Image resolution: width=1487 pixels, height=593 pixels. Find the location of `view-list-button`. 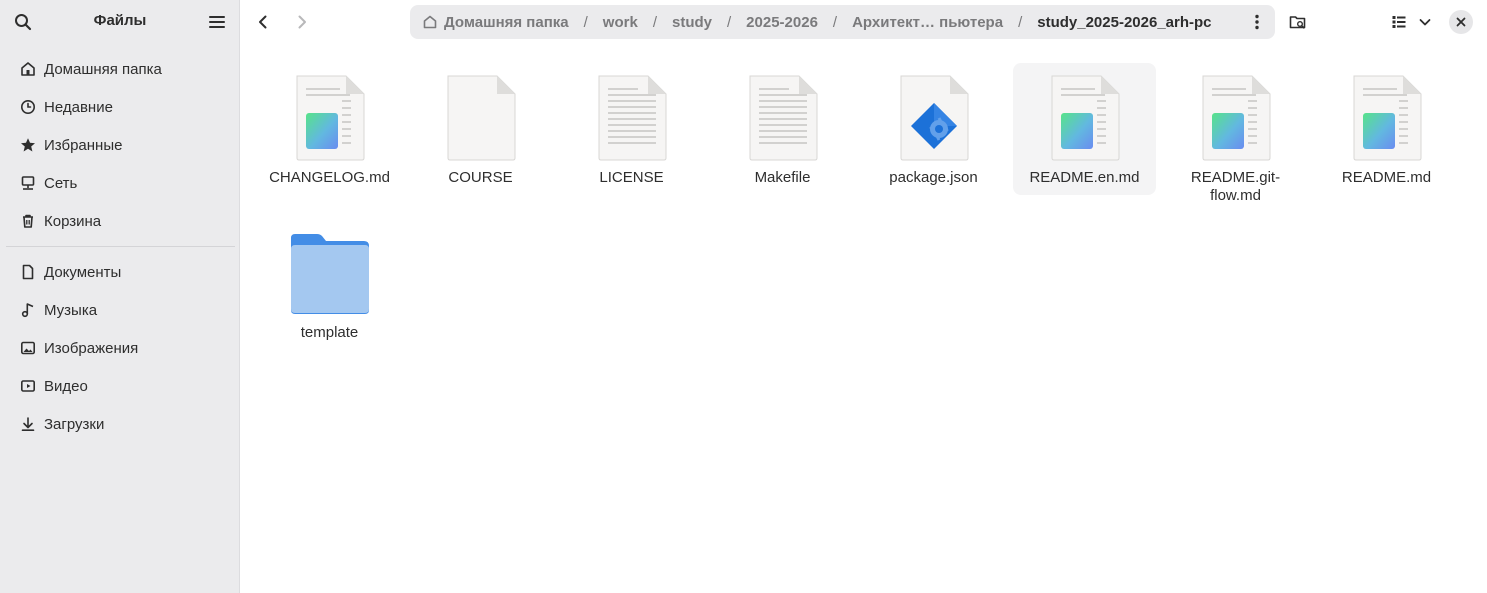

view-list-button is located at coordinates (1399, 22).